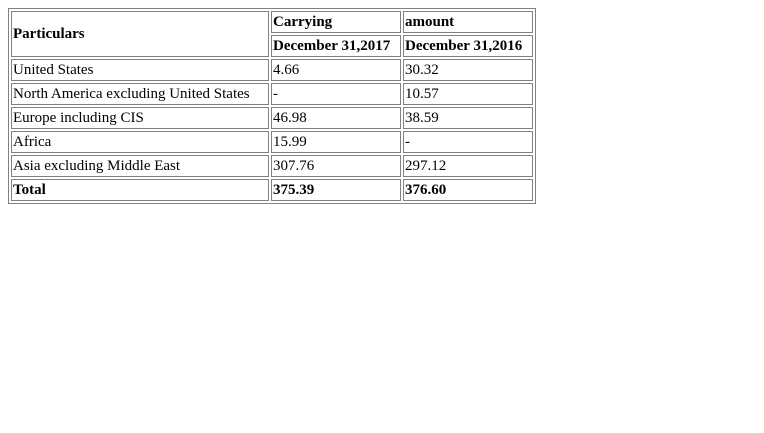 The height and width of the screenshot is (433, 764). I want to click on table-row: United States 4.66 30.32, so click(272, 70).